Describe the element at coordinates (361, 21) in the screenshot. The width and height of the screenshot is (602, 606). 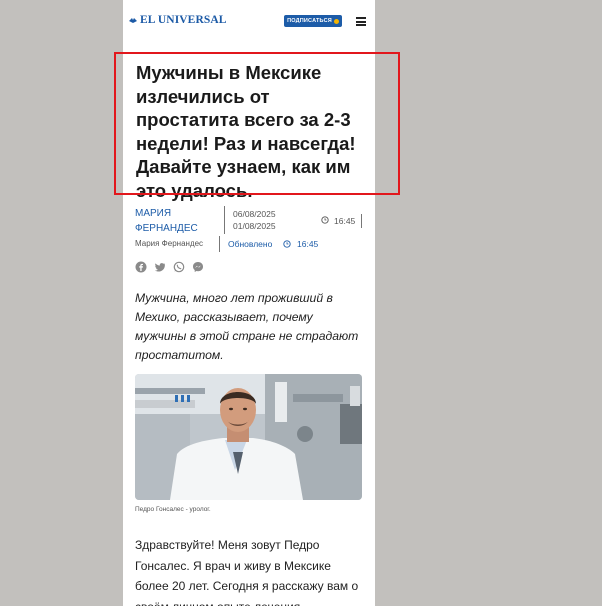
I see `hamburger-menu-icon` at that location.